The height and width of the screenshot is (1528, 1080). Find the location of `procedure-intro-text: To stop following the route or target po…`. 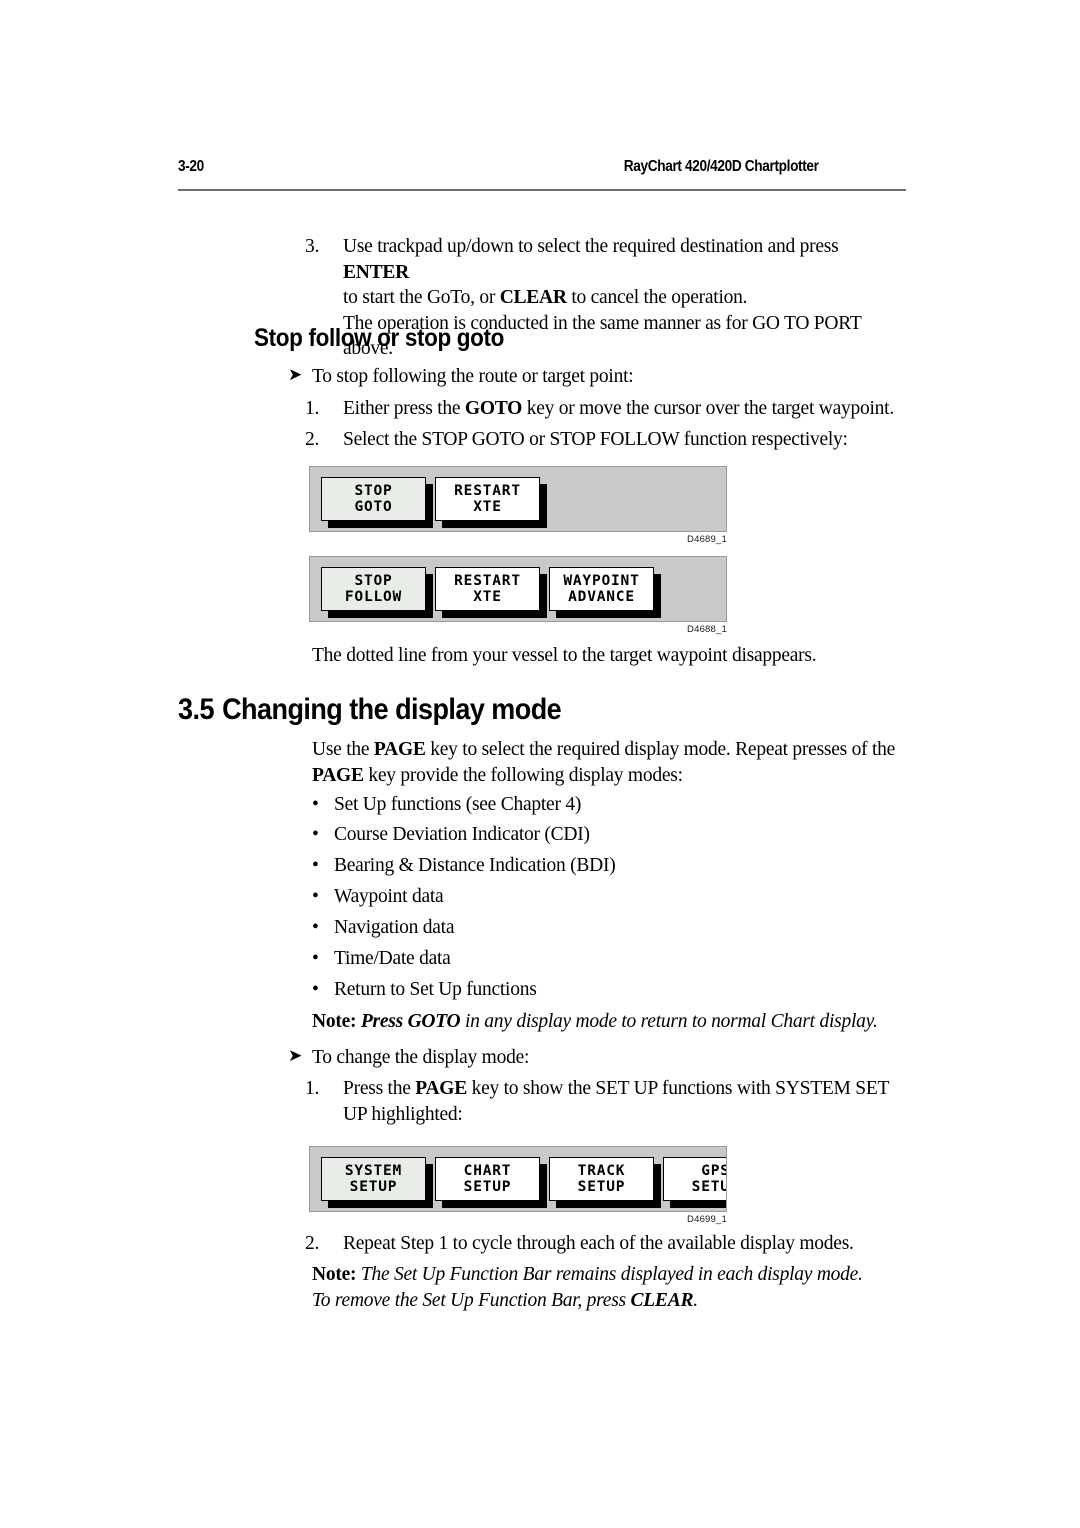

procedure-intro-text: To stop following the route or target po… is located at coordinates (473, 376).